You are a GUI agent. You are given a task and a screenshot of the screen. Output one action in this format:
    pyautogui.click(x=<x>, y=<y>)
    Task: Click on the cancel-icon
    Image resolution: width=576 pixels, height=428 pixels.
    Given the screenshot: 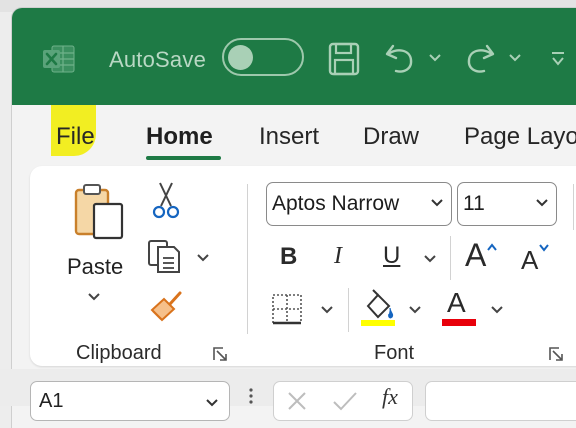 What is the action you would take?
    pyautogui.click(x=297, y=401)
    